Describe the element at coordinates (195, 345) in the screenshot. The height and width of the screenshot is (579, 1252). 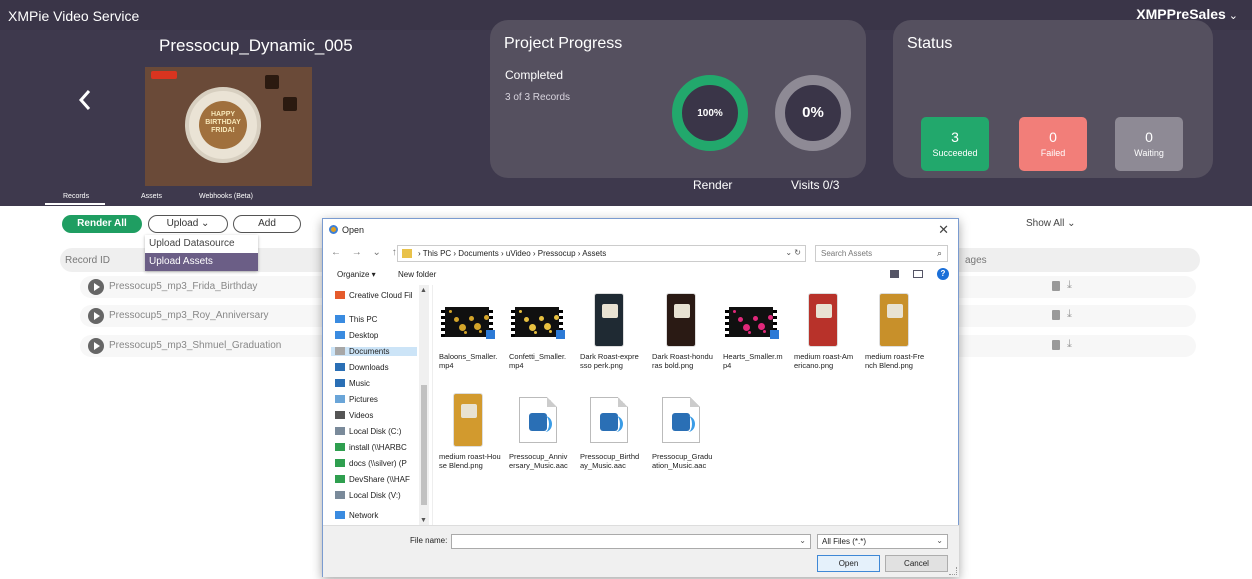
I see `record-name: Pressocup5_mp3_Shmuel_Graduation` at that location.